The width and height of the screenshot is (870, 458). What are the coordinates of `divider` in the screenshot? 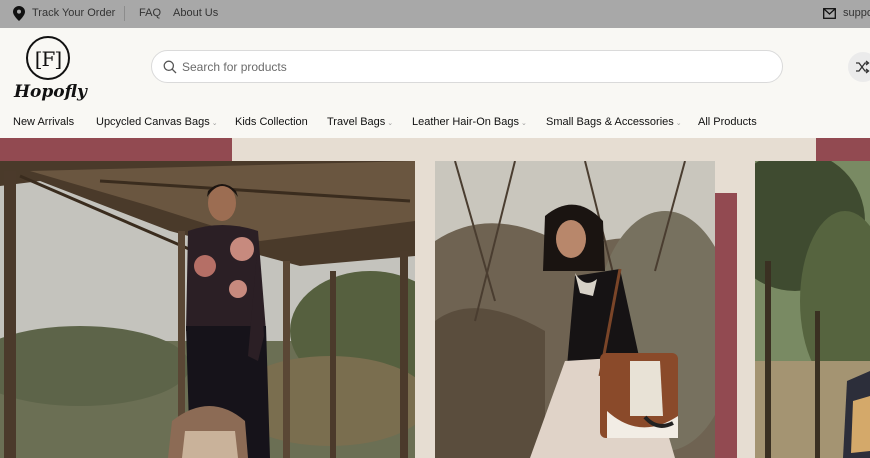 It's located at (124, 13).